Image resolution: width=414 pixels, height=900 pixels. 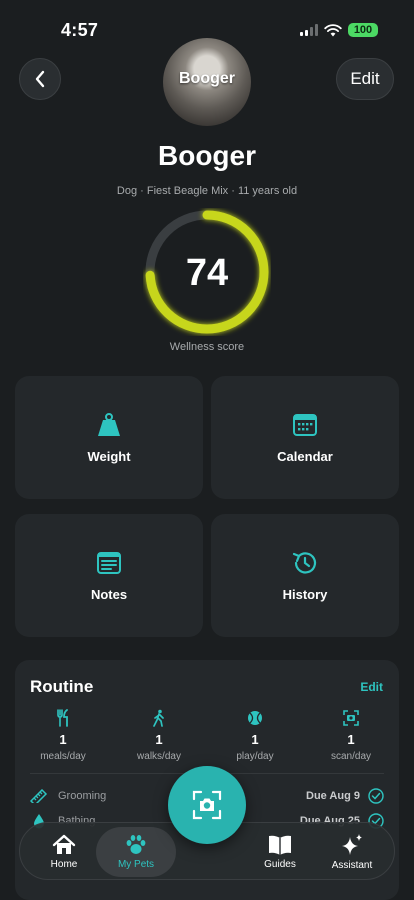 I want to click on routine-stat-scan: 1 scan/day, so click(x=351, y=735).